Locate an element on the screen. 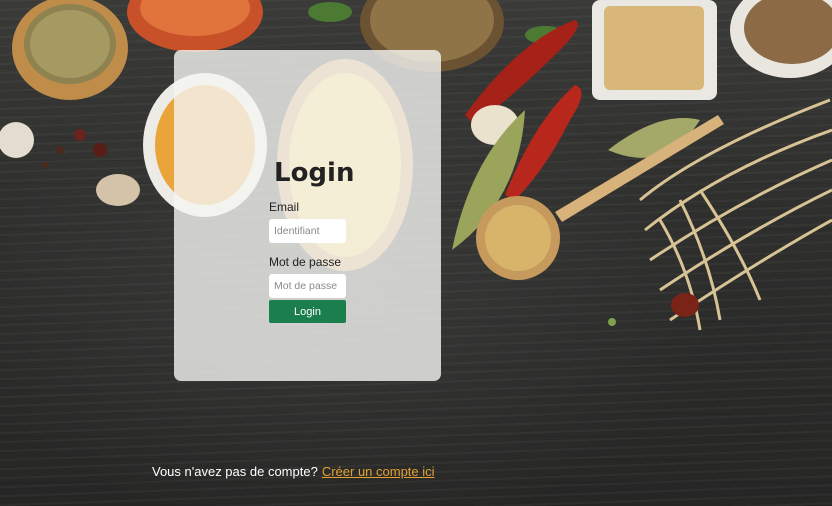  bay-leaf-icon is located at coordinates (576, 180).